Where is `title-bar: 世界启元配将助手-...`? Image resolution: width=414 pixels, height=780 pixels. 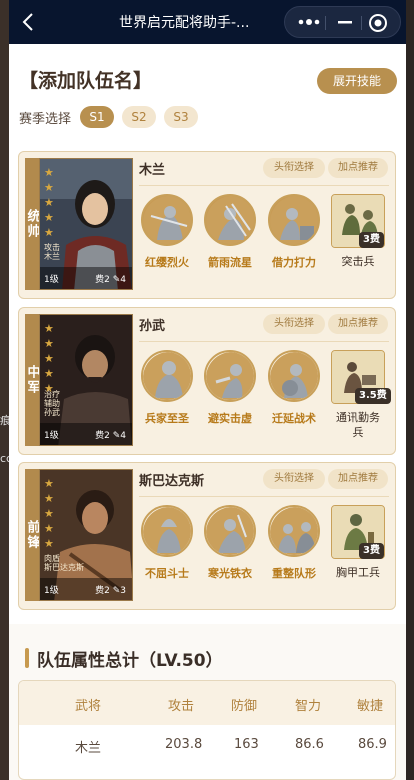
title-bar: 世界启元配将助手-... is located at coordinates (207, 22).